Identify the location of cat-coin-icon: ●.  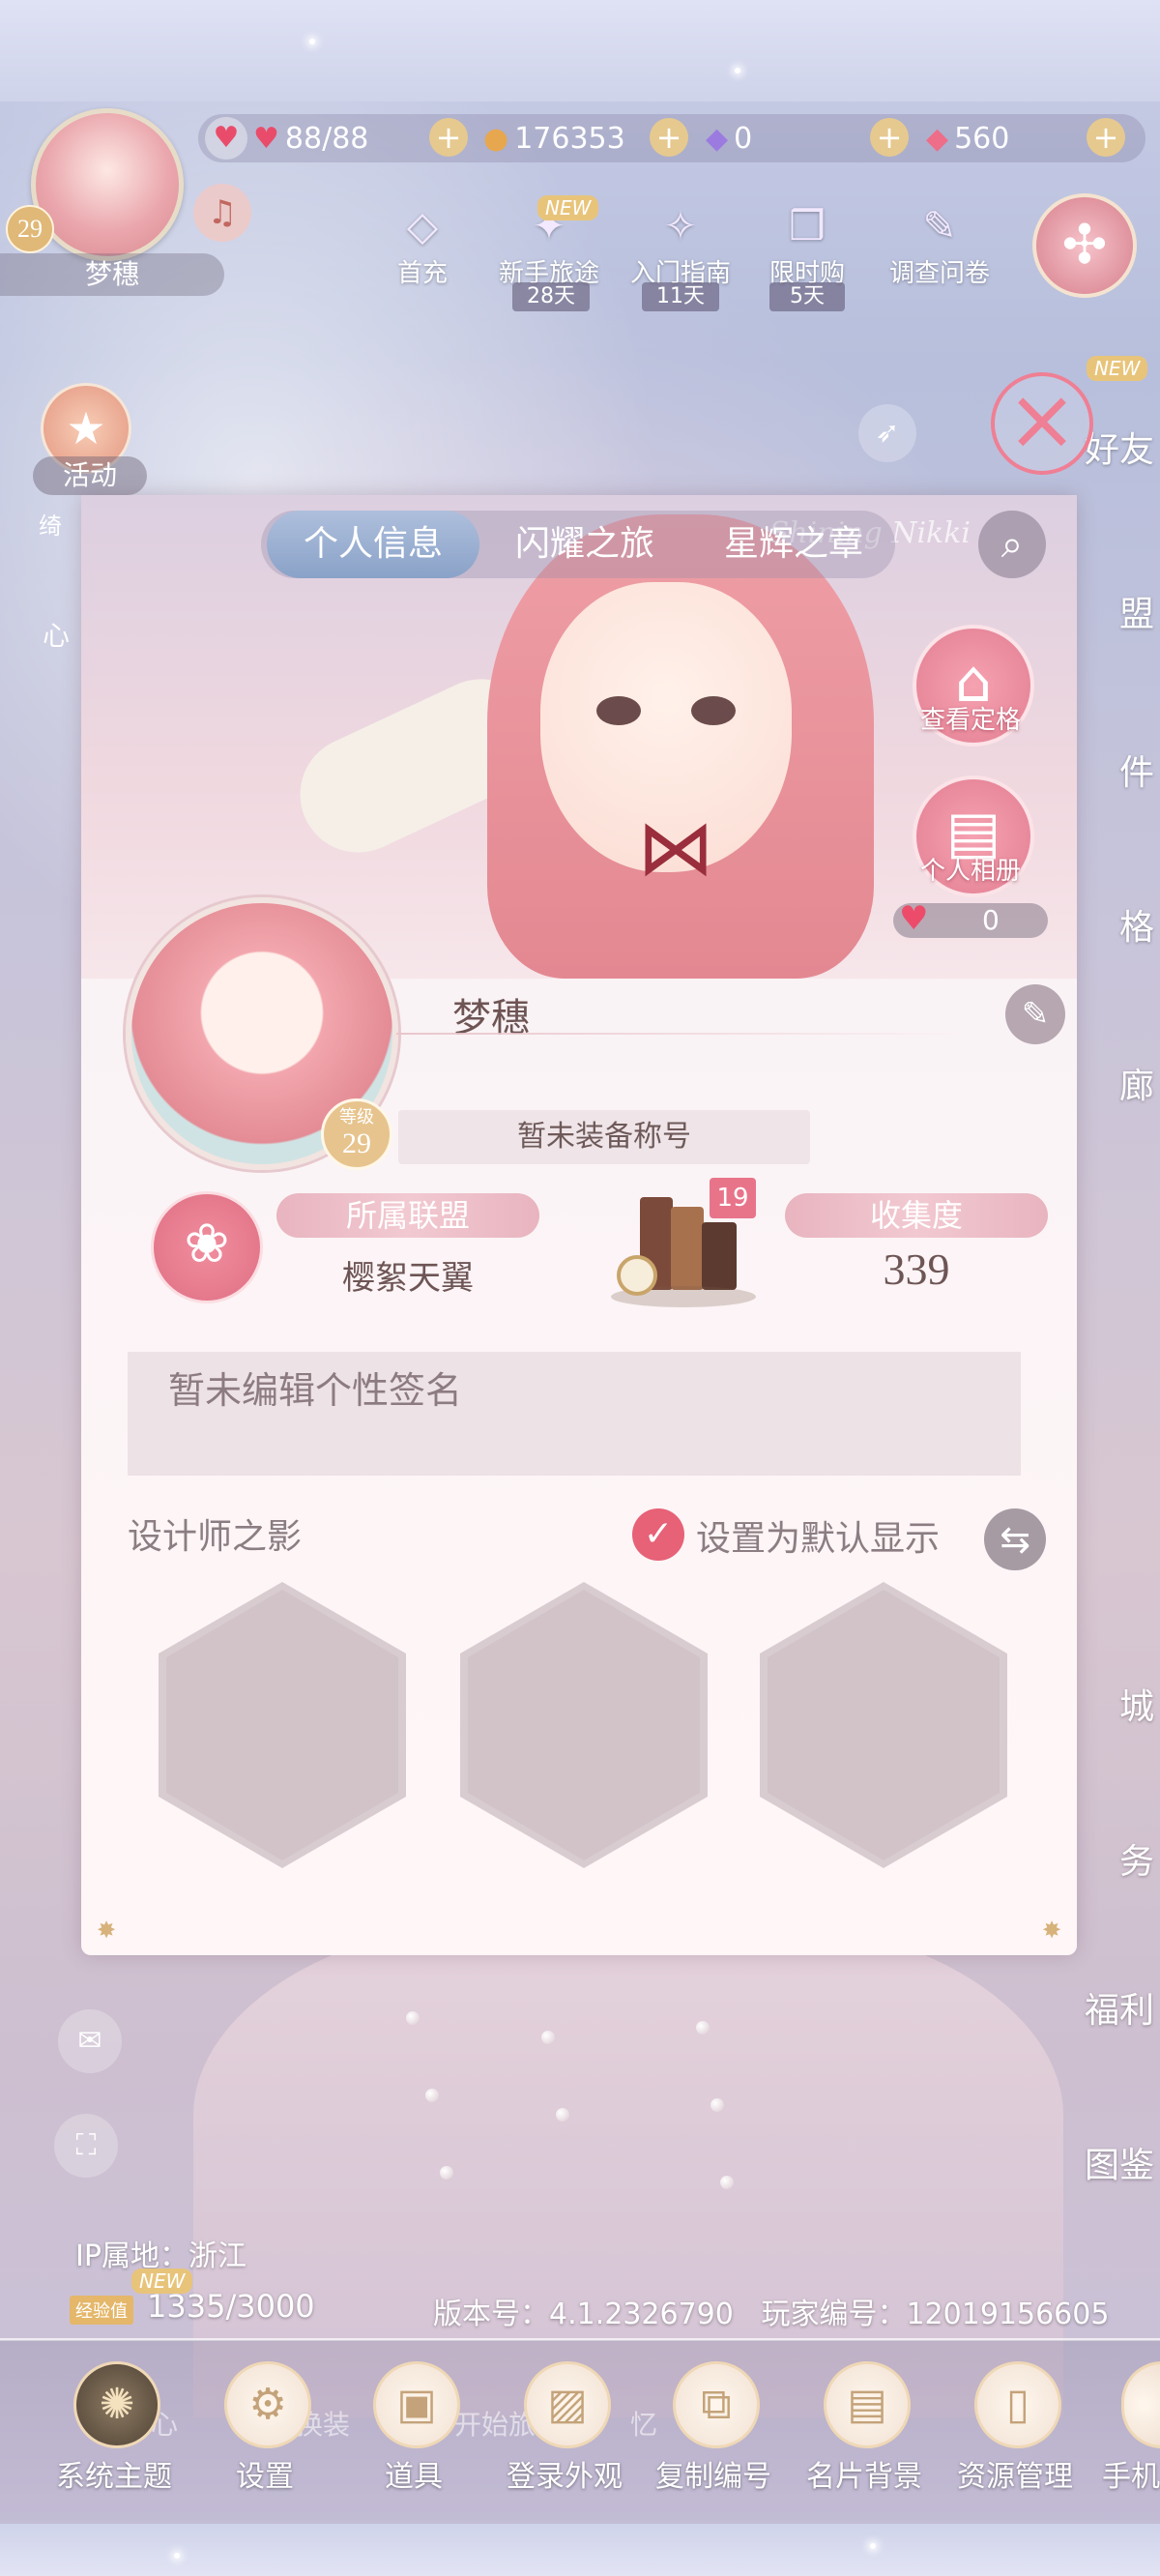
(496, 138).